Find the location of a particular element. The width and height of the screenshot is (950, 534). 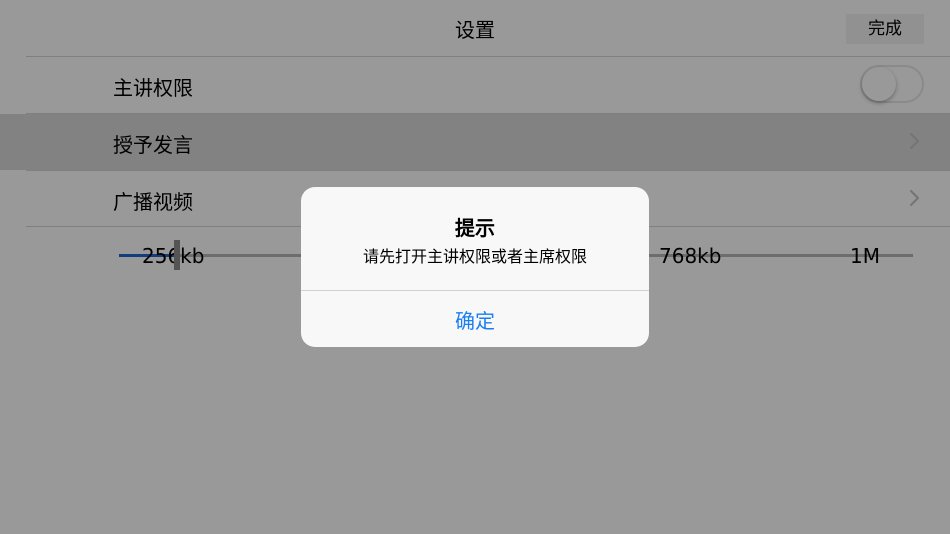

confirm-button: 确定 is located at coordinates (475, 319).